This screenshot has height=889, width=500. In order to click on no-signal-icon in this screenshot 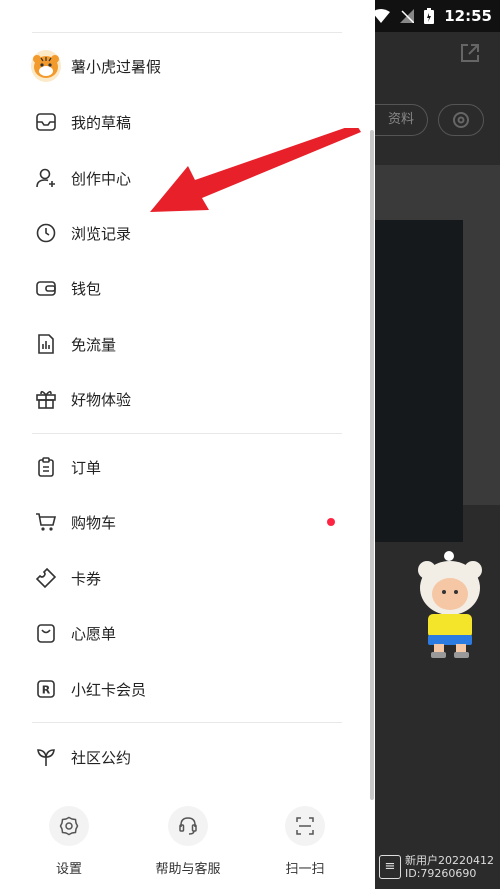, I will do `click(407, 16)`.